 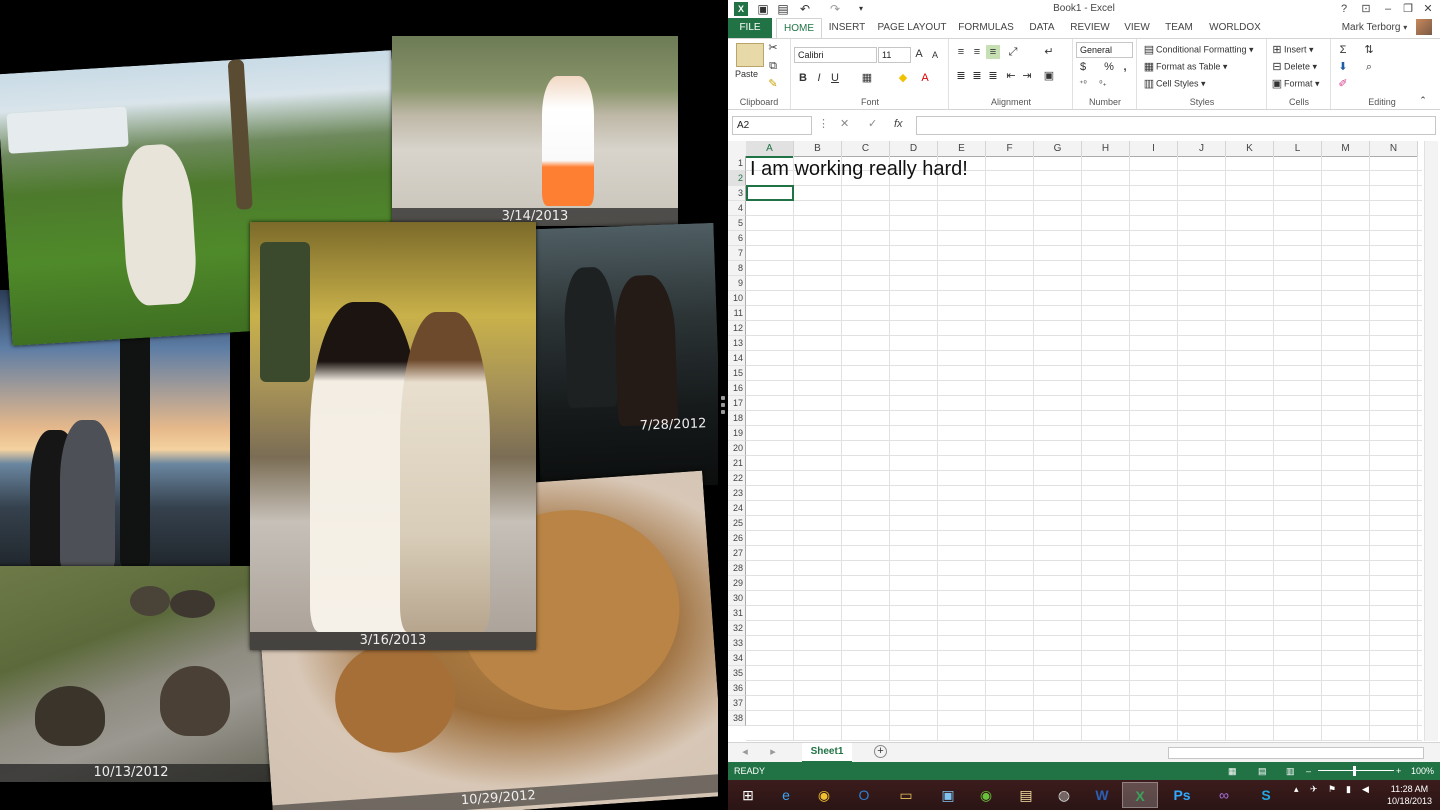 I want to click on zoom-in-icon: +, so click(x=1398, y=771).